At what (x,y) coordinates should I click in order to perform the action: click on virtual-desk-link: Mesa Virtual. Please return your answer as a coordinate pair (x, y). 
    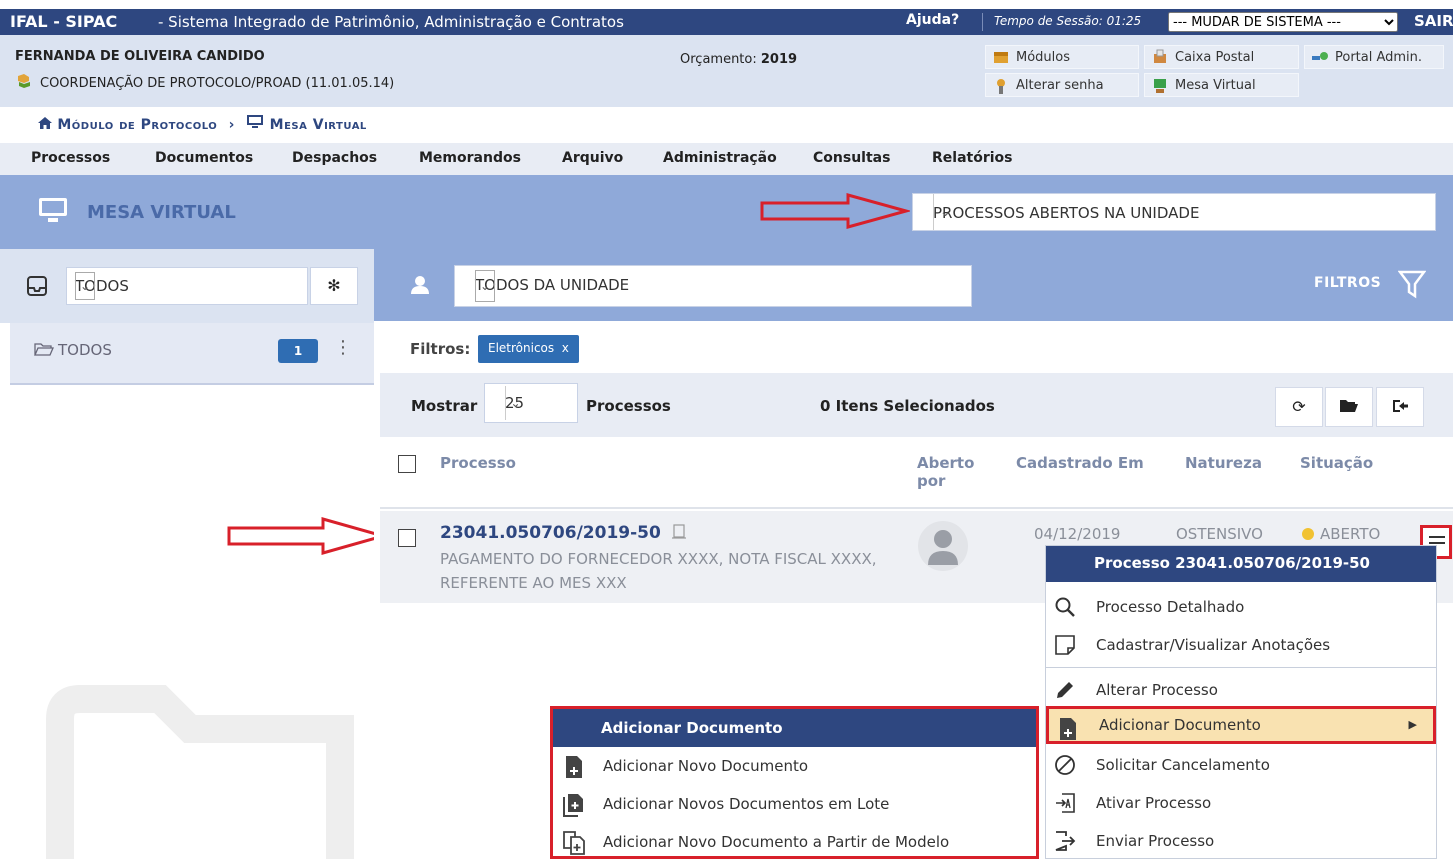
    Looking at the image, I should click on (1221, 85).